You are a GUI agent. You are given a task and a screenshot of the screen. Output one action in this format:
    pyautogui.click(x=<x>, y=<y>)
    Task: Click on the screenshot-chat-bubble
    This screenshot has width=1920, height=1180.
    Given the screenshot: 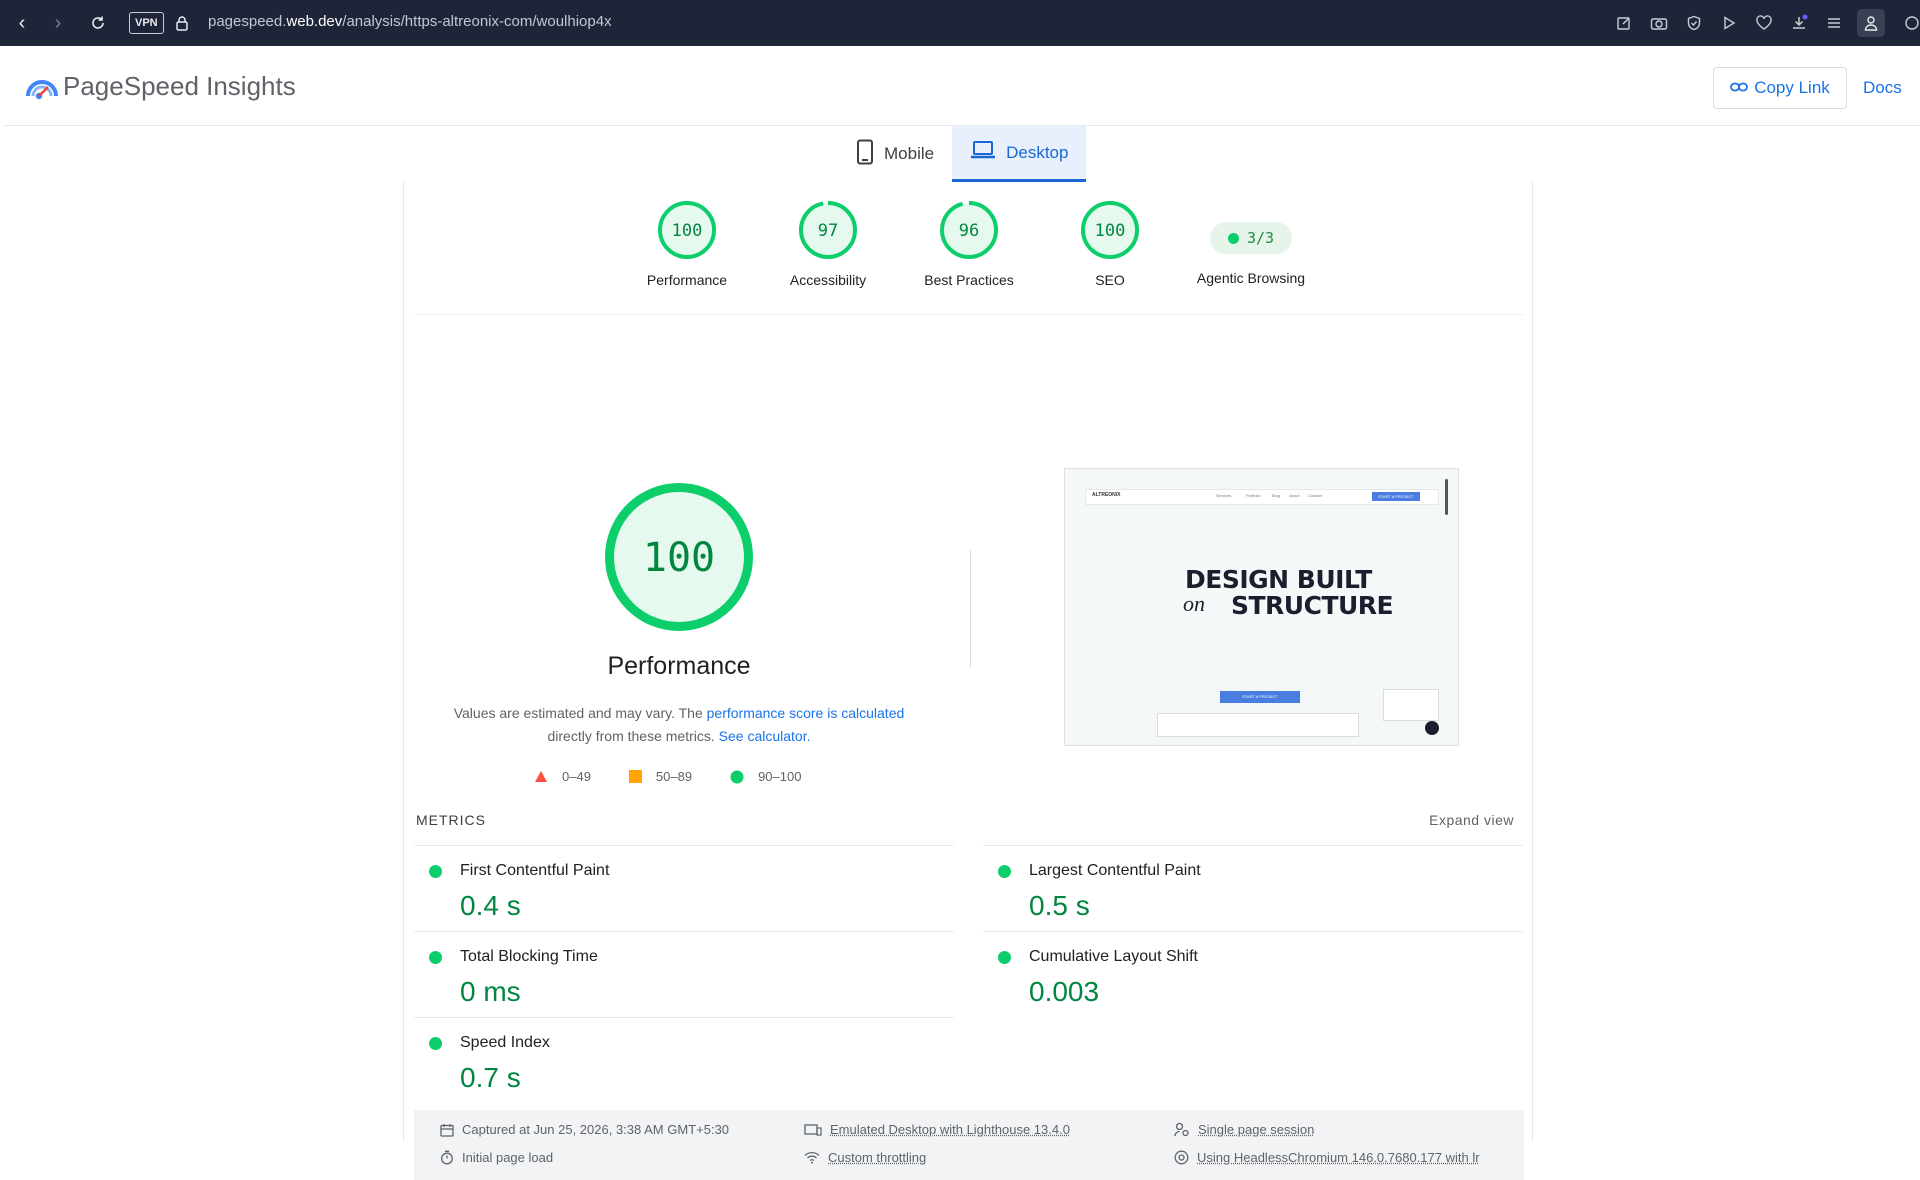 What is the action you would take?
    pyautogui.click(x=1411, y=705)
    